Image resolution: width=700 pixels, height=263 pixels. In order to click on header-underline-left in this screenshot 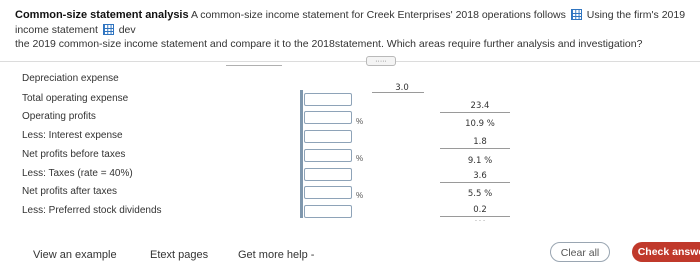, I will do `click(254, 65)`.